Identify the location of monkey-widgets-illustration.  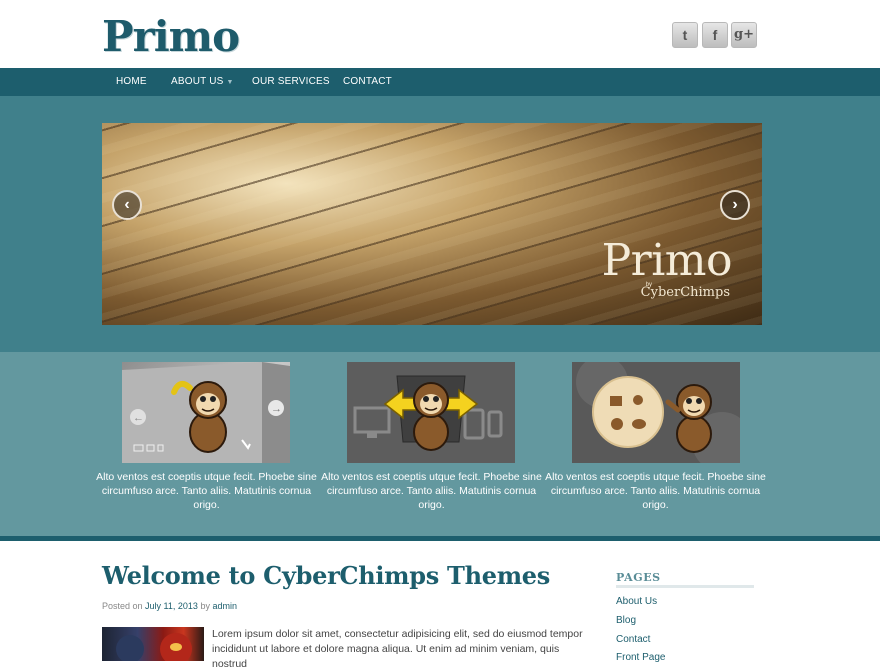
(658, 412).